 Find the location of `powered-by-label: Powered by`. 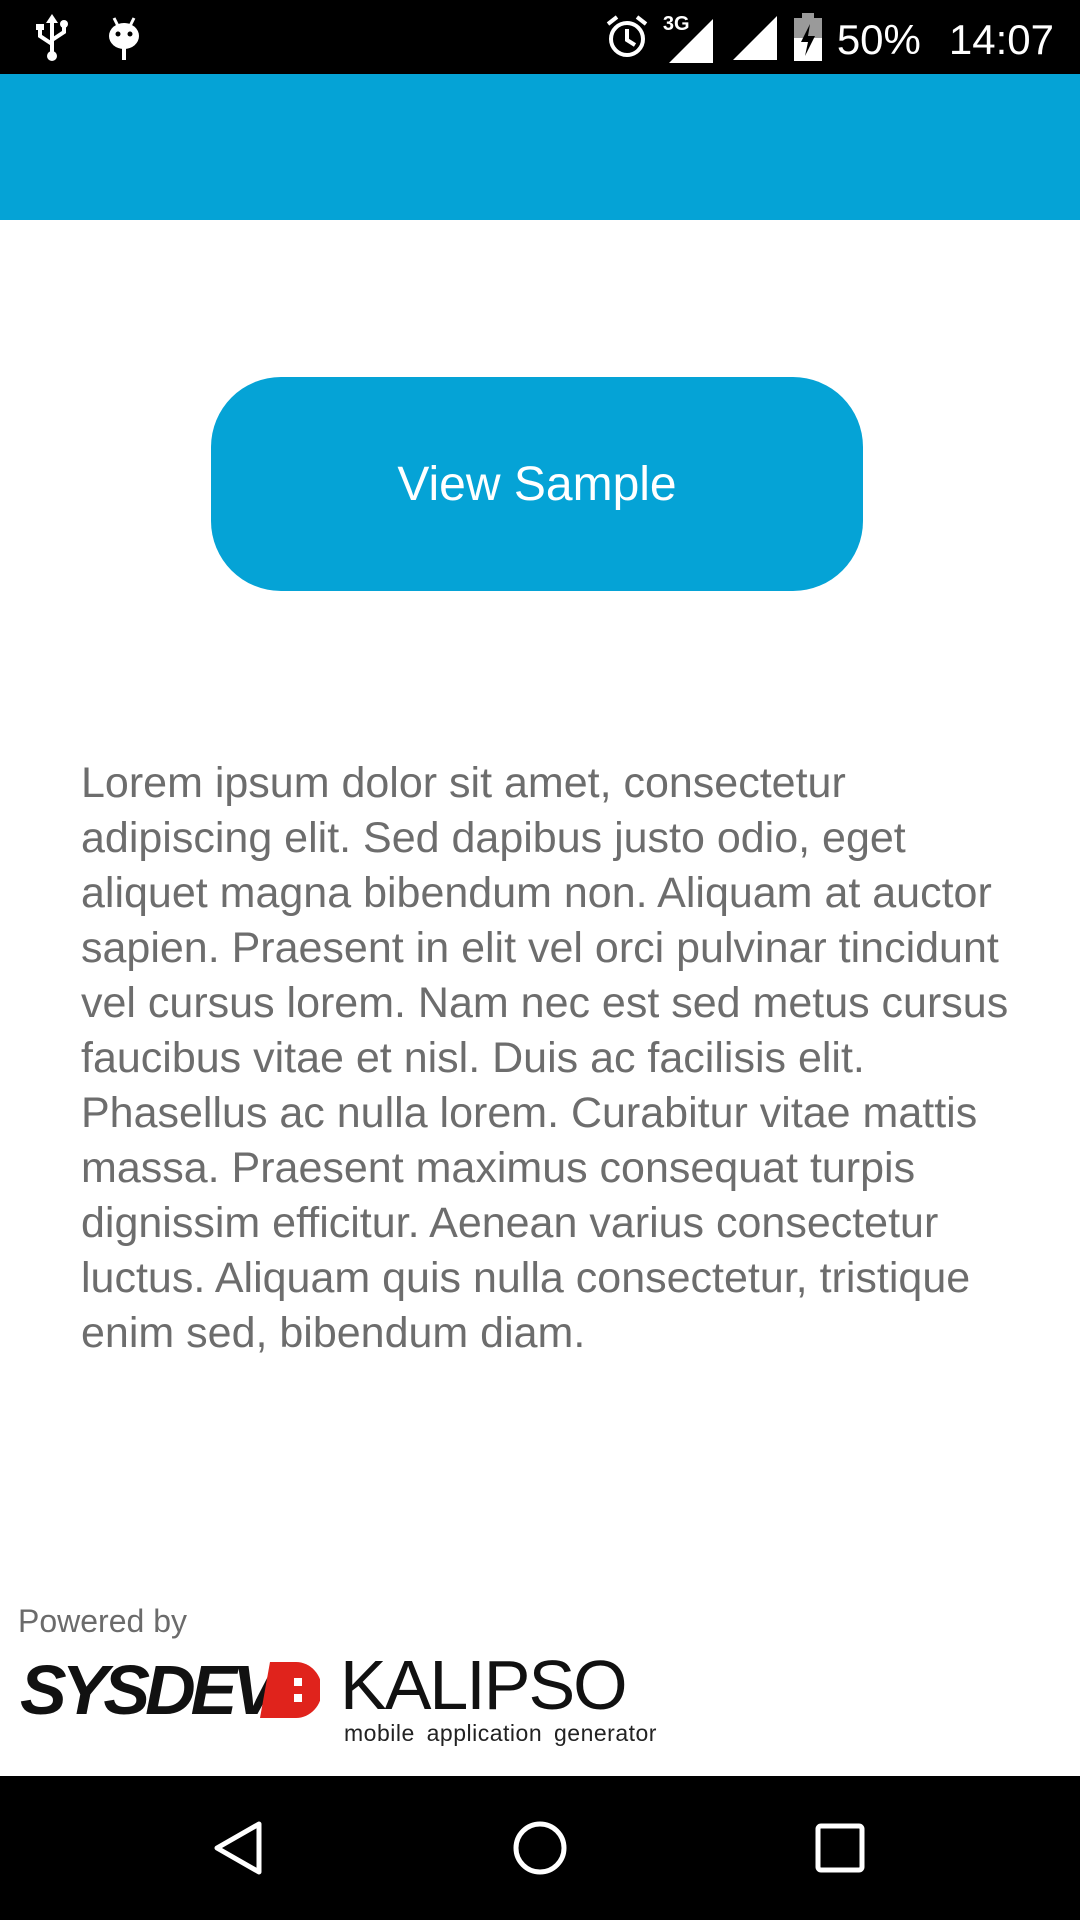

powered-by-label: Powered by is located at coordinates (102, 1621).